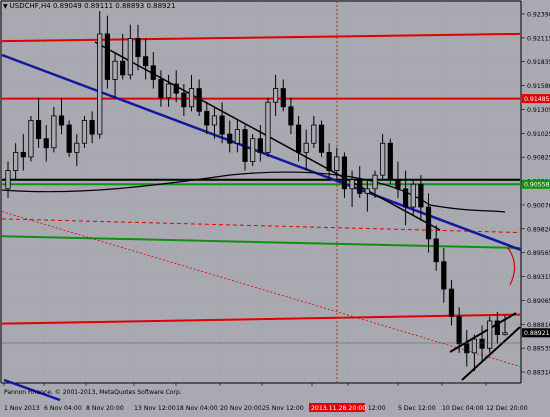  I want to click on y-tick-label: 0.91025, so click(538, 134).